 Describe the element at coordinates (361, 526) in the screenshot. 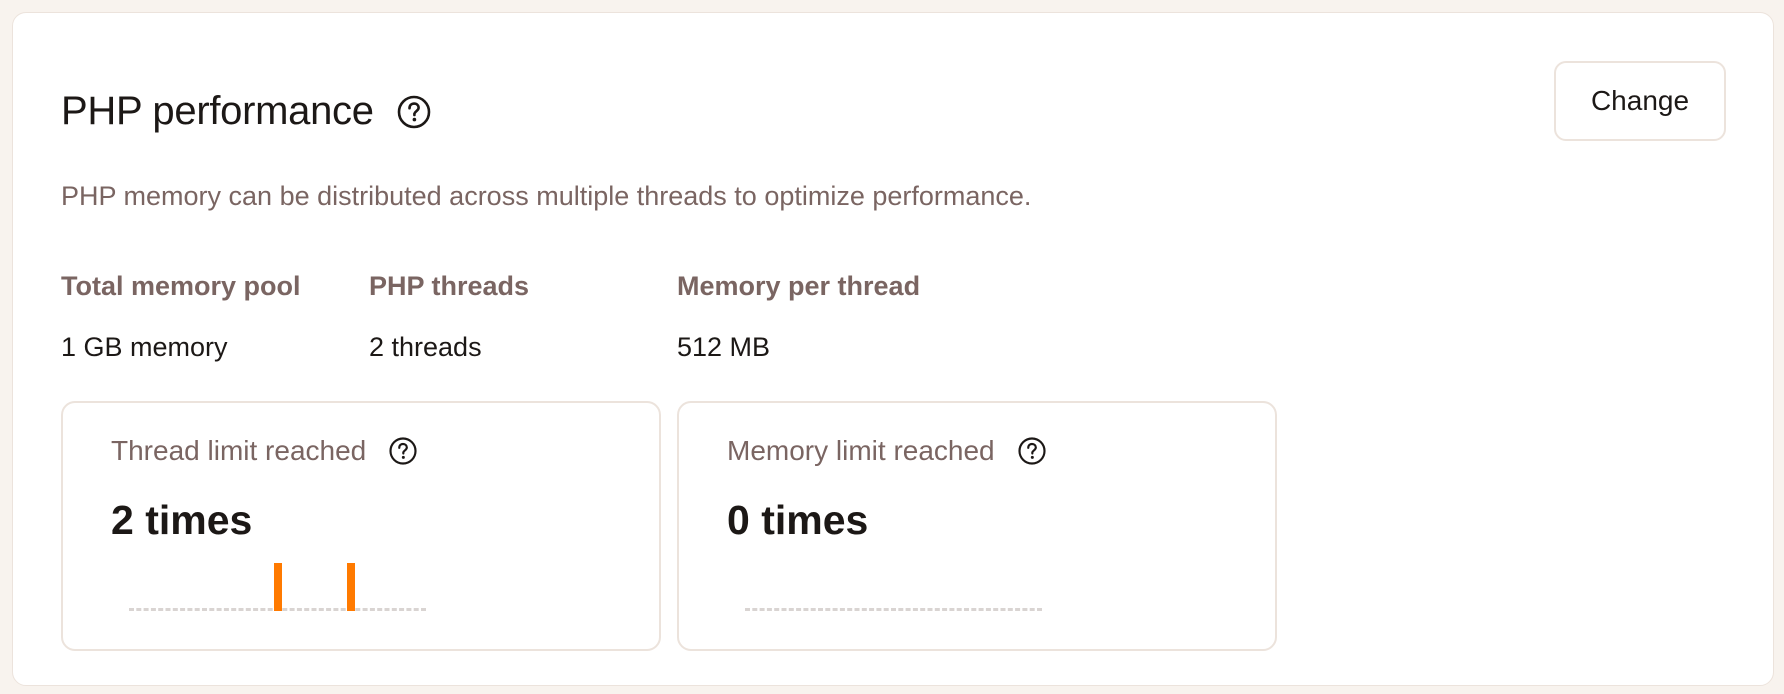

I see `thread-limit-card: Thread limit reached 2 times` at that location.